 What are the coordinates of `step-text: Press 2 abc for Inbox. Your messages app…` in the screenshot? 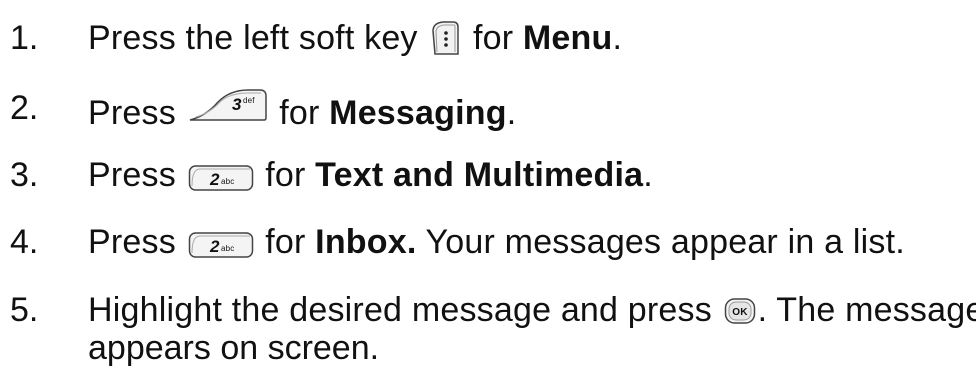 It's located at (496, 242).